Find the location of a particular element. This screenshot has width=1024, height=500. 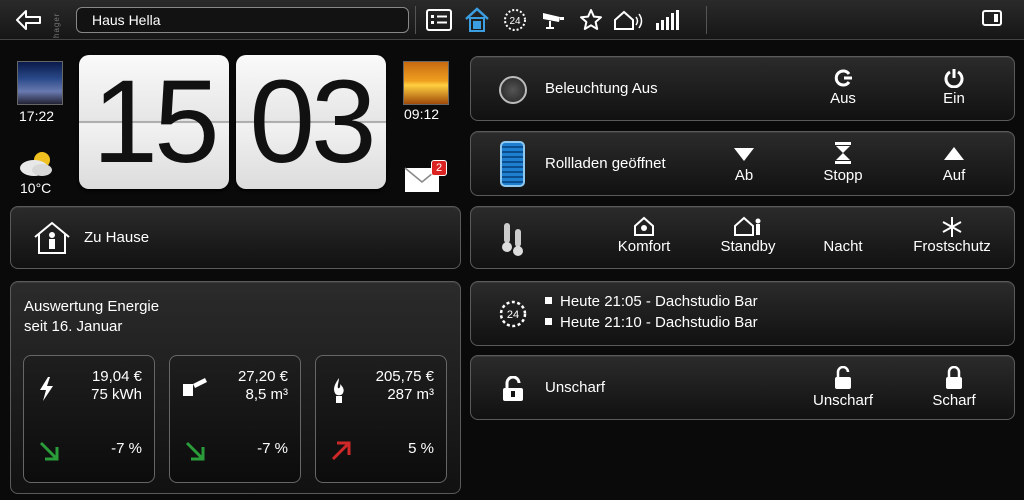

shutter-up-label: Auf is located at coordinates (954, 175).